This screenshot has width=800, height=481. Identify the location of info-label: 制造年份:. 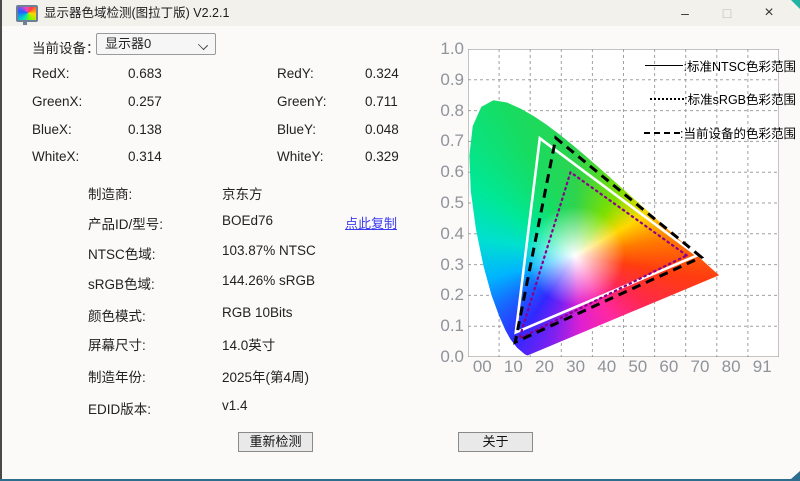
(117, 377).